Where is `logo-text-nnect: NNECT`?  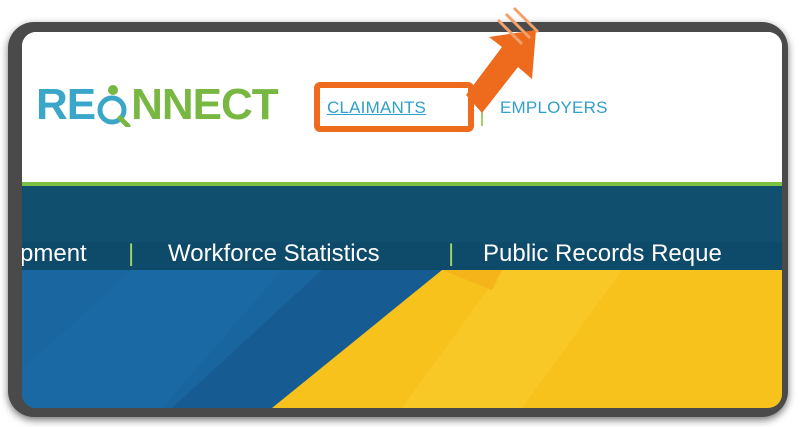 logo-text-nnect: NNECT is located at coordinates (205, 104).